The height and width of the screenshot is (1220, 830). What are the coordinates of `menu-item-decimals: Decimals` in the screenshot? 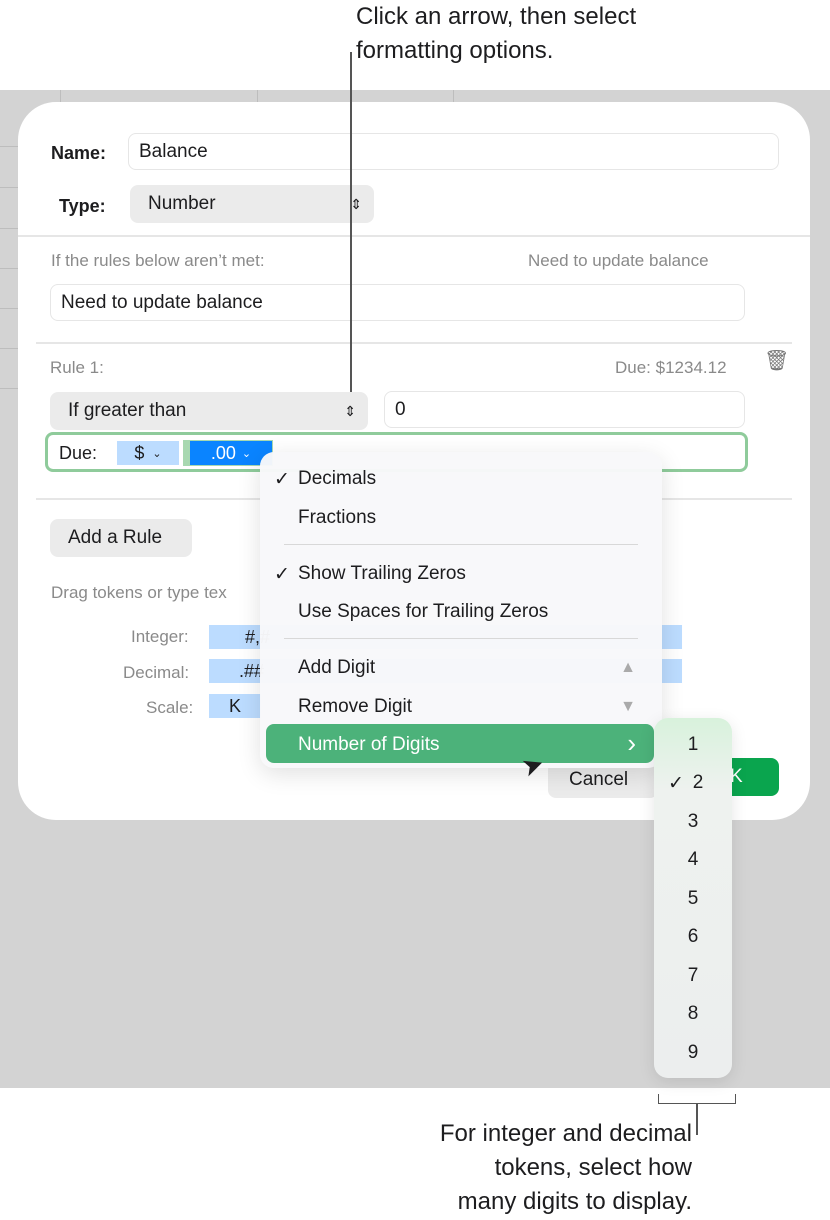 It's located at (337, 479).